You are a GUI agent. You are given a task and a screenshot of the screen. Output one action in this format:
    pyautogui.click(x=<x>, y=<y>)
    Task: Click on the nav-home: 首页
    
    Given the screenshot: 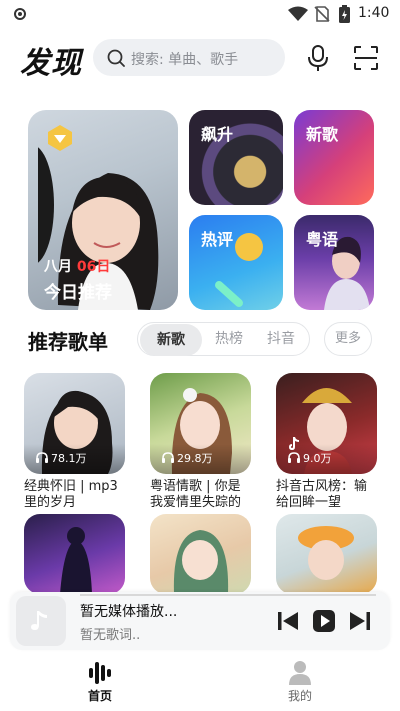 What is the action you would take?
    pyautogui.click(x=100, y=681)
    